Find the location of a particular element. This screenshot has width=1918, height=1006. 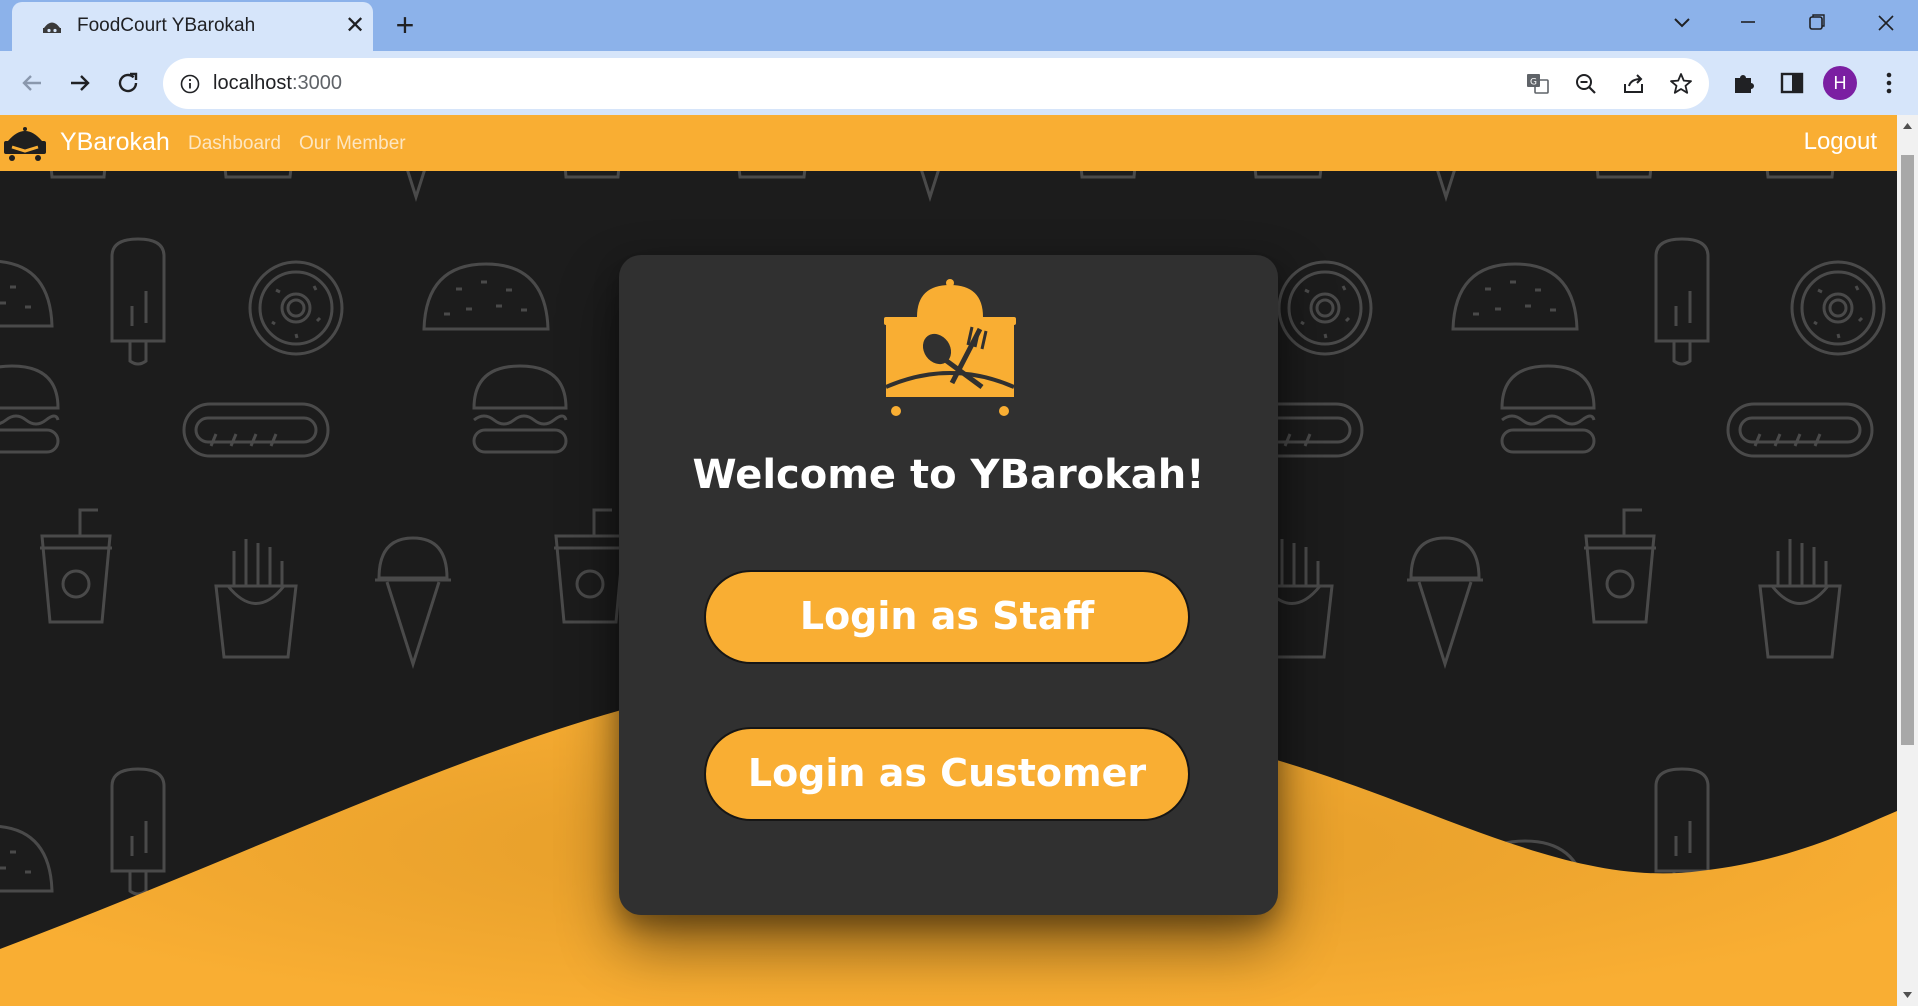

tab-close-icon: ✕ is located at coordinates (355, 26).